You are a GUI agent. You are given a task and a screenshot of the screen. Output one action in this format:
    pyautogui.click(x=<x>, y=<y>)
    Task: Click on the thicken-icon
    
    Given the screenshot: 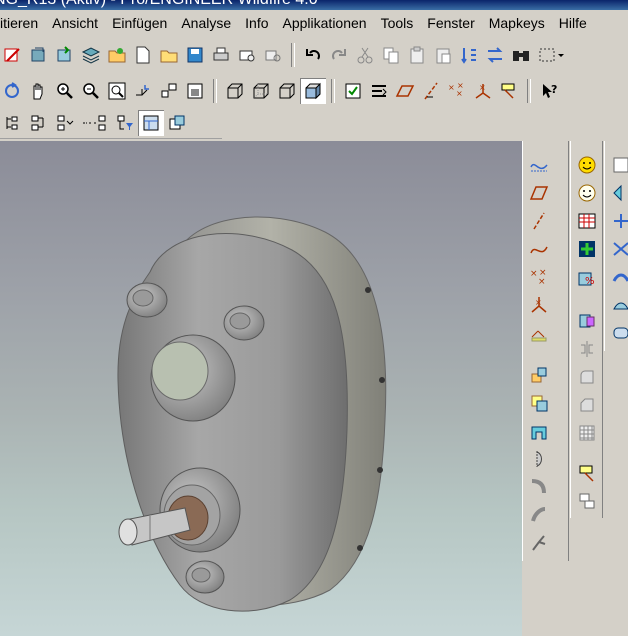 What is the action you would take?
    pyautogui.click(x=618, y=277)
    